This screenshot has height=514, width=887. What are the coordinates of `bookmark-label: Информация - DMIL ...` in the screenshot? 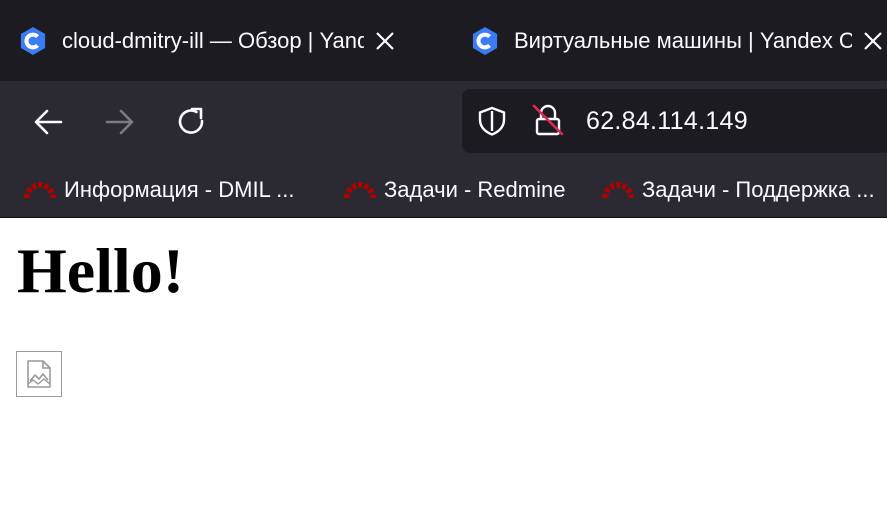 It's located at (179, 189).